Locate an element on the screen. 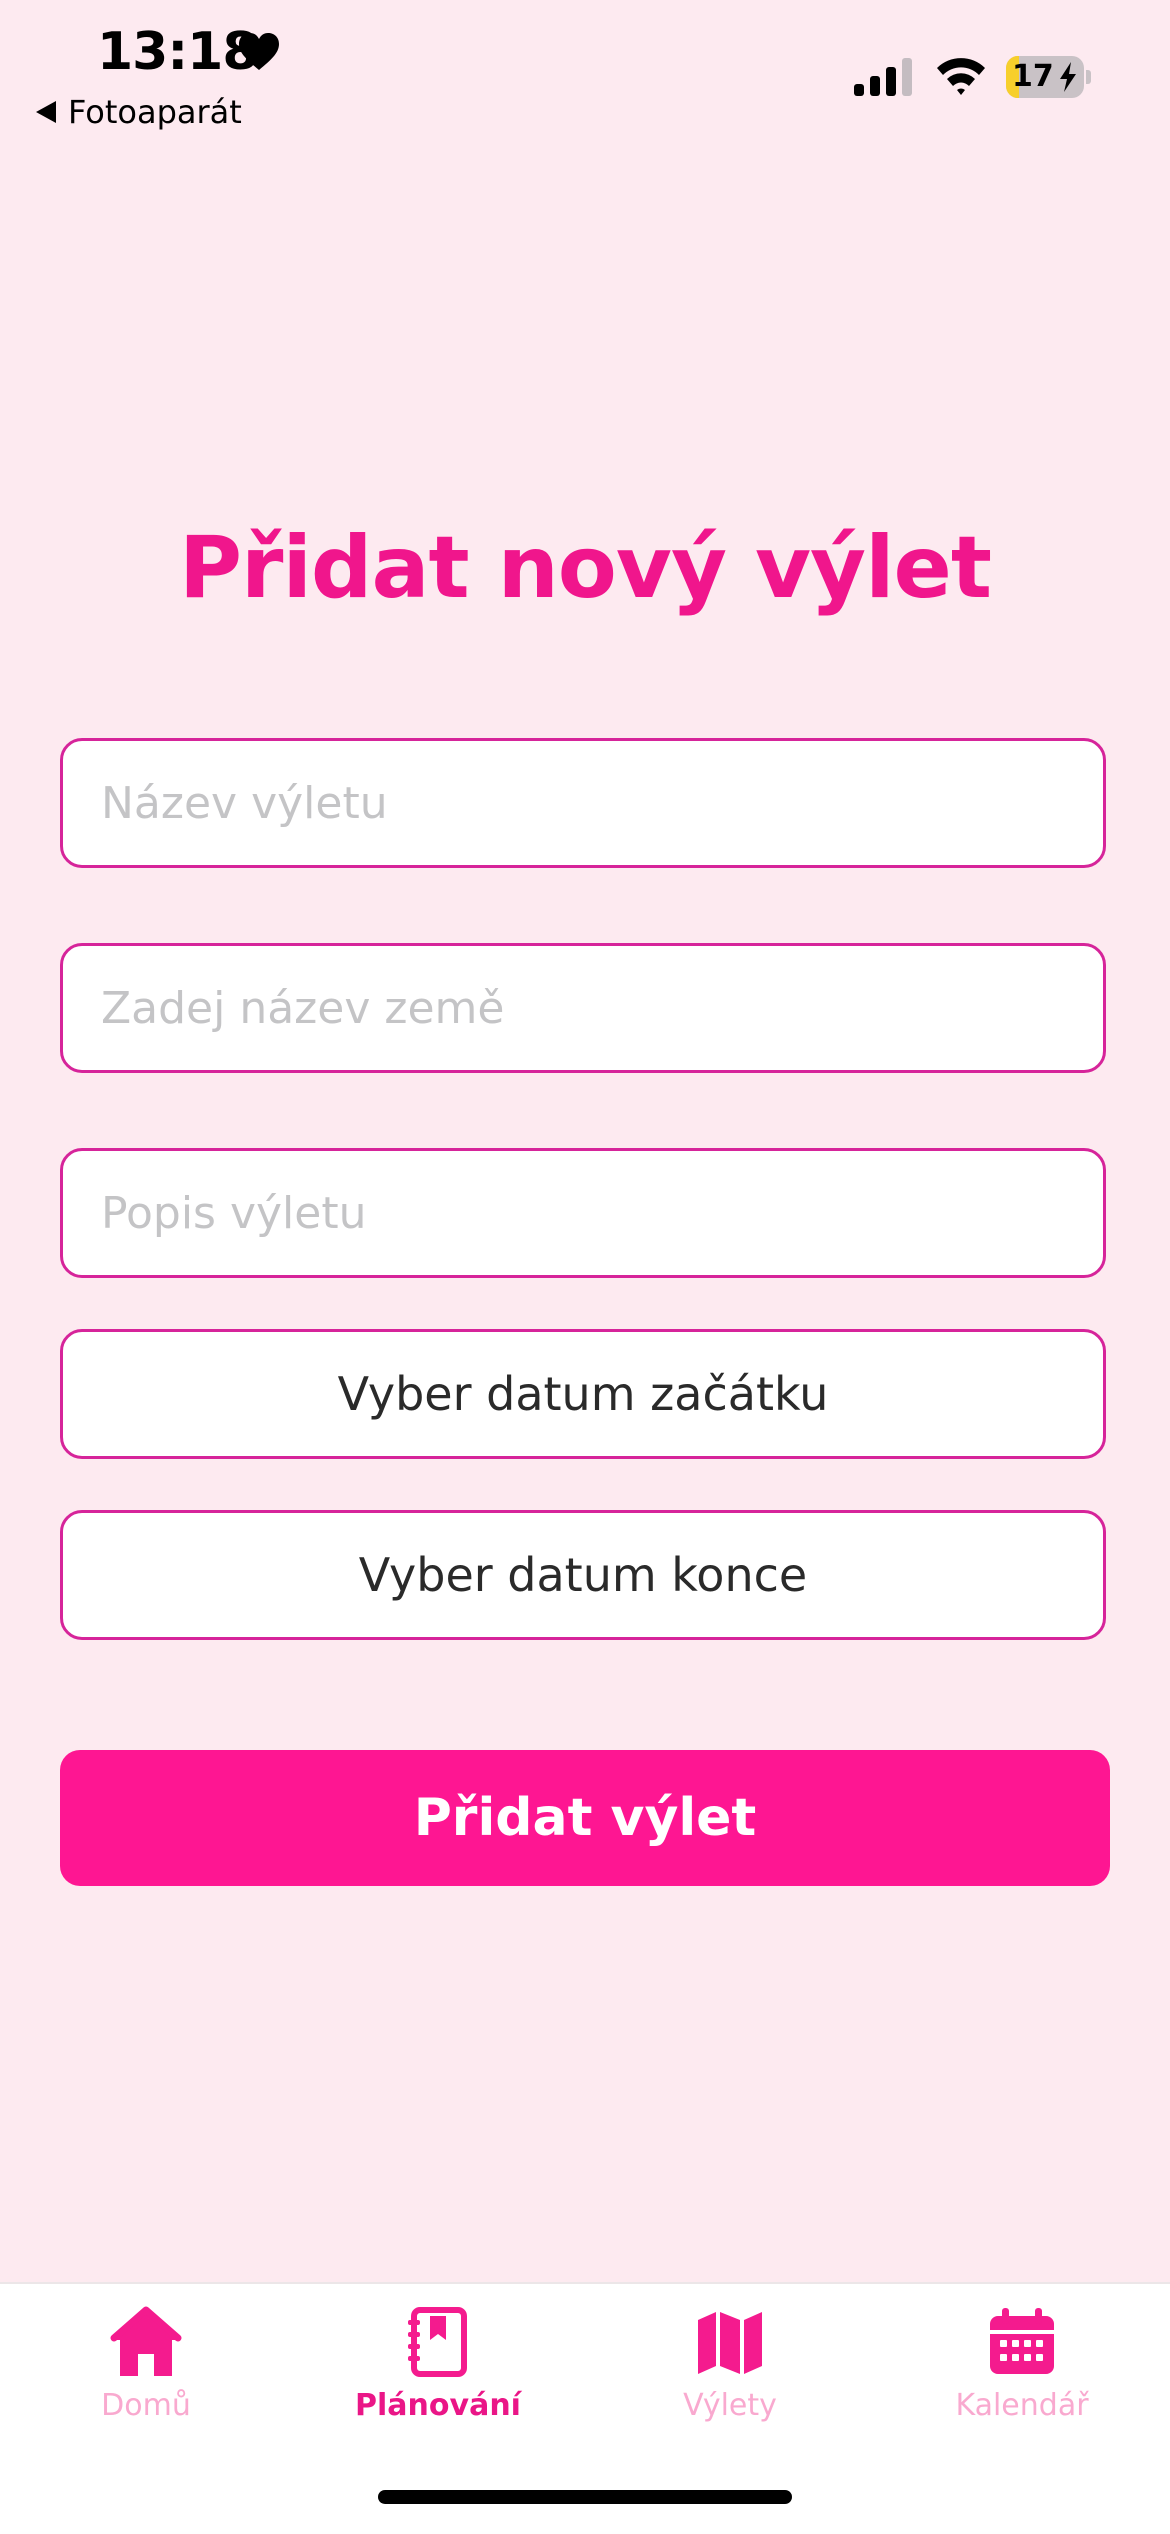  tab-planning: Plánování is located at coordinates (438, 2379).